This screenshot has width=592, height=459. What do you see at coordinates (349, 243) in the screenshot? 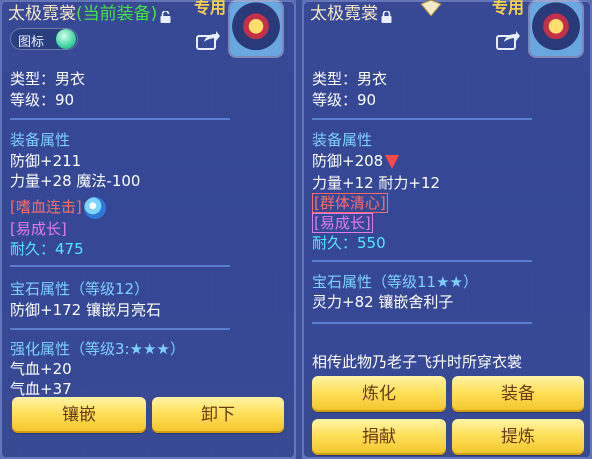
I see `durability: 耐久：550` at bounding box center [349, 243].